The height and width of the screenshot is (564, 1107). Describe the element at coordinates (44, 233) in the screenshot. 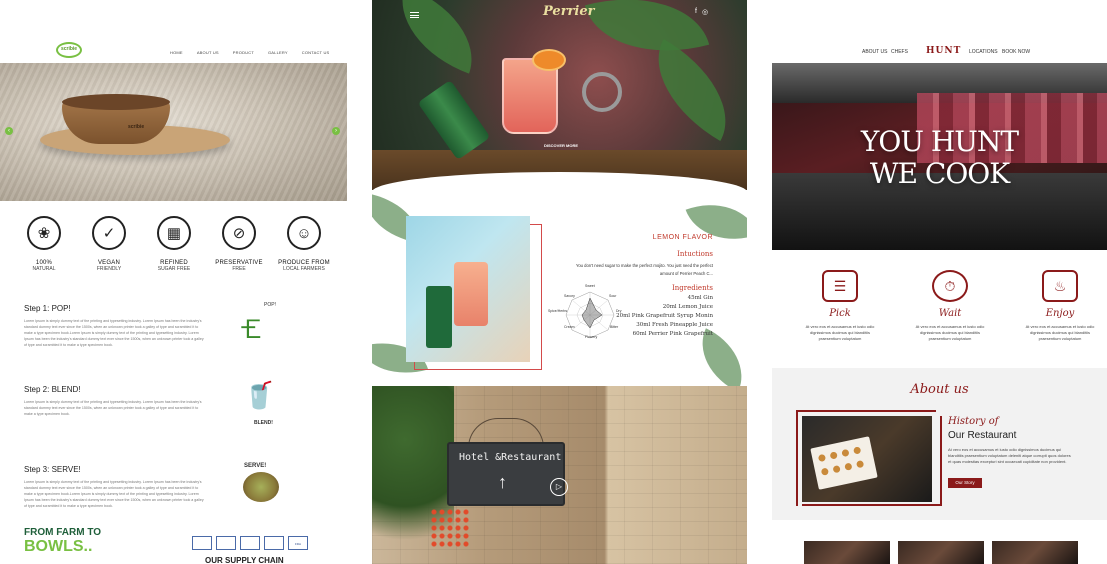

I see `natural-icon: ❀` at that location.